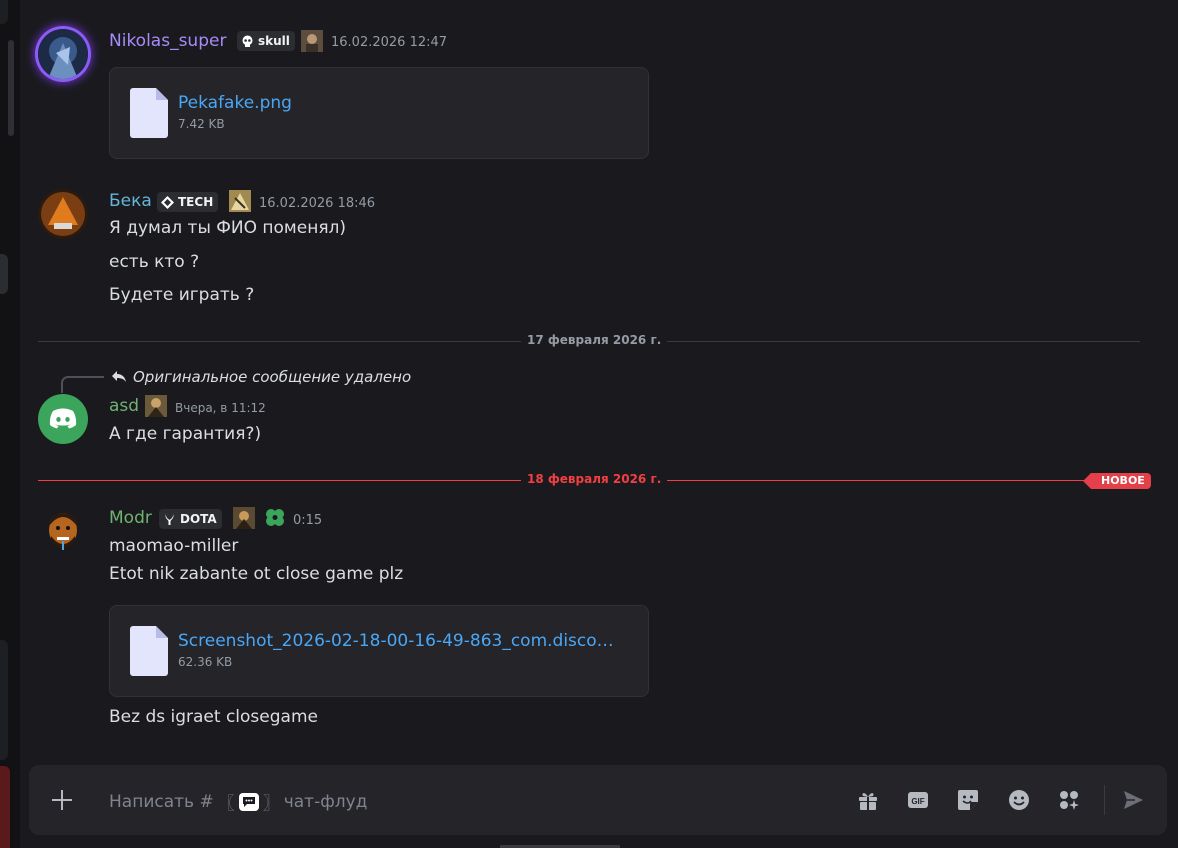 This screenshot has height=848, width=1178. What do you see at coordinates (389, 42) in the screenshot?
I see `timestamp: 16.02.2026 12:47` at bounding box center [389, 42].